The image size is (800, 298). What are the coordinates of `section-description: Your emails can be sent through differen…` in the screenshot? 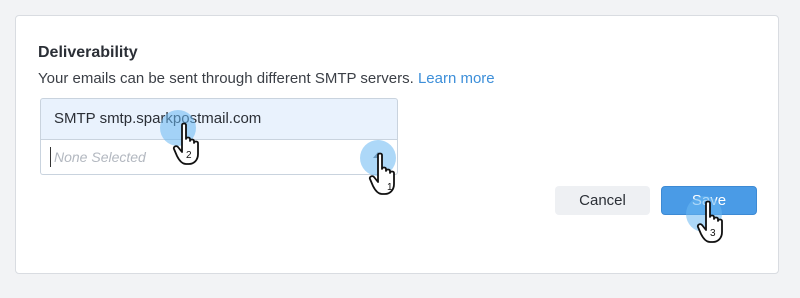 It's located at (266, 78).